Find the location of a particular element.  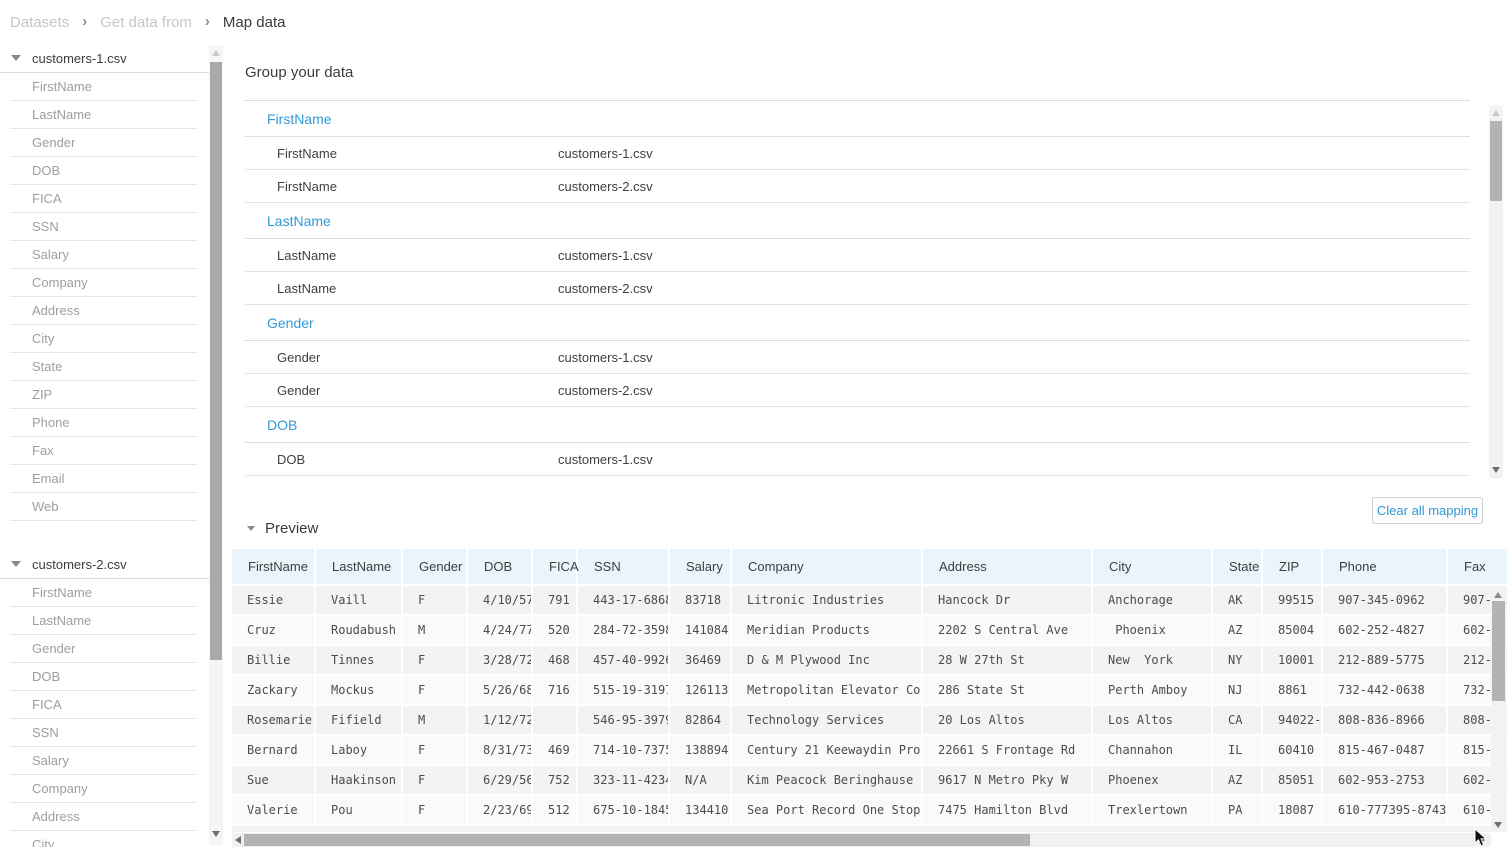

preview-vscrollbar-thumb is located at coordinates (1498, 651).